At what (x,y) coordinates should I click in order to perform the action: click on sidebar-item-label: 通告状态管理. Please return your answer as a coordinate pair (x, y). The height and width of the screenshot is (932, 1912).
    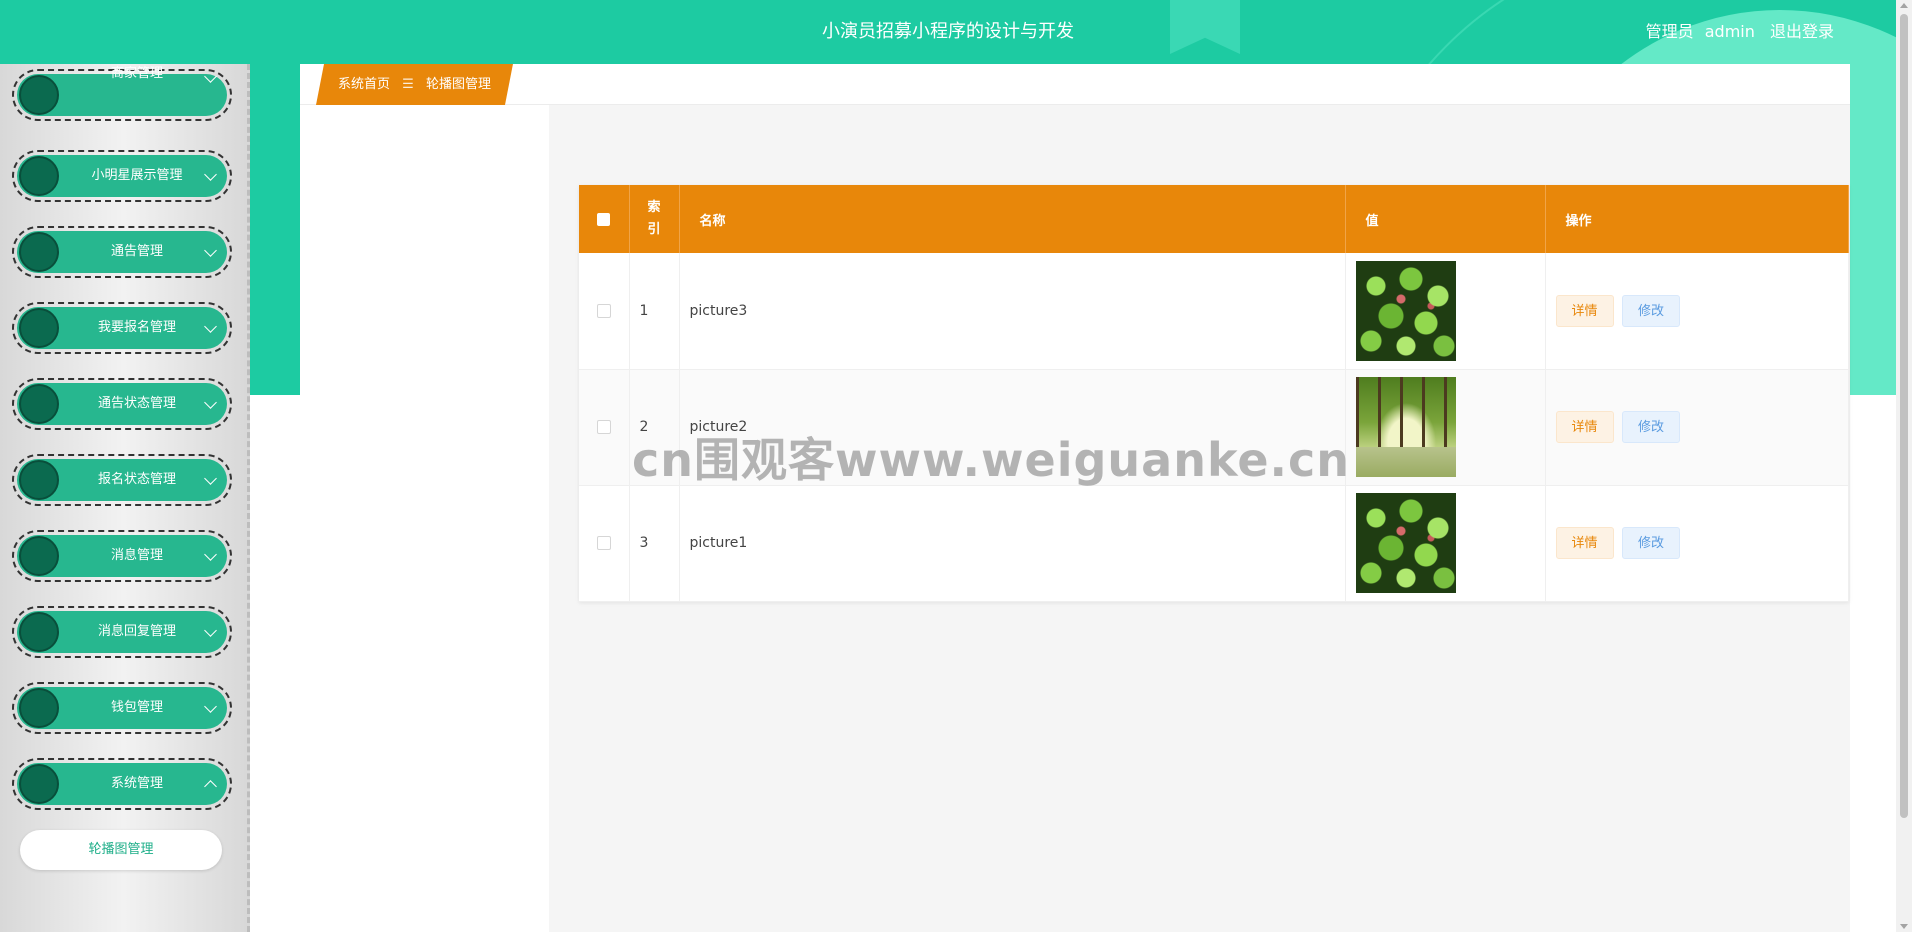
    Looking at the image, I should click on (136, 403).